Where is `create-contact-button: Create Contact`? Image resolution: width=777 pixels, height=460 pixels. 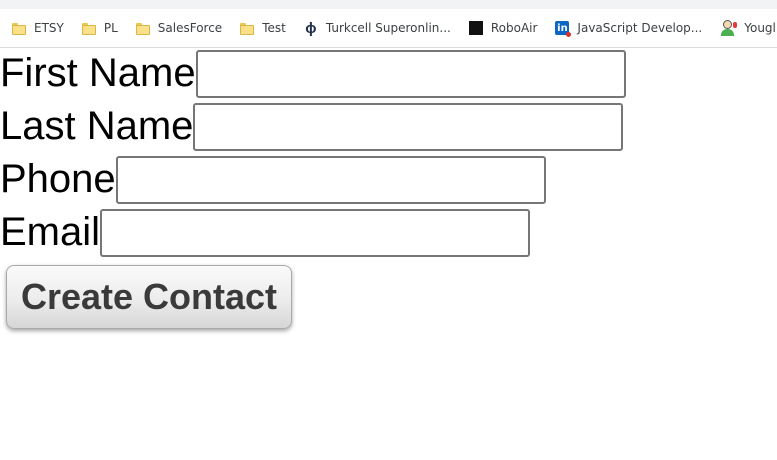
create-contact-button: Create Contact is located at coordinates (149, 297).